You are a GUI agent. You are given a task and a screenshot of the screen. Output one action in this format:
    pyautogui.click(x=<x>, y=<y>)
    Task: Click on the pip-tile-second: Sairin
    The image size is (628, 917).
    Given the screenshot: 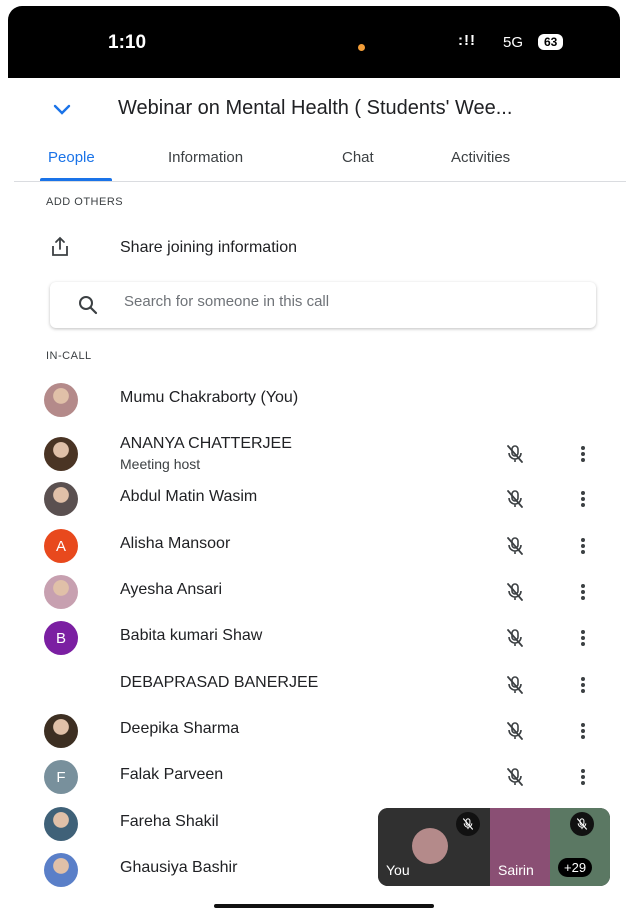 What is the action you would take?
    pyautogui.click(x=520, y=847)
    